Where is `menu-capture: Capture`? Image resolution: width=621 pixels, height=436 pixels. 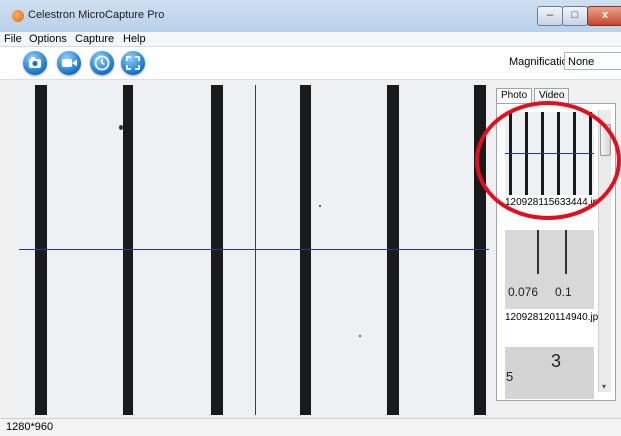
menu-capture: Capture is located at coordinates (94, 39).